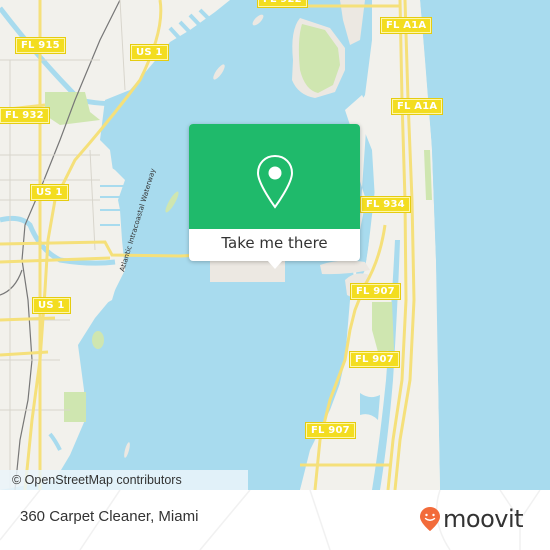 Image resolution: width=550 pixels, height=550 pixels. Describe the element at coordinates (275, 520) in the screenshot. I see `footer-bar: 360 Carpet Cleaner, Miami moovit` at that location.